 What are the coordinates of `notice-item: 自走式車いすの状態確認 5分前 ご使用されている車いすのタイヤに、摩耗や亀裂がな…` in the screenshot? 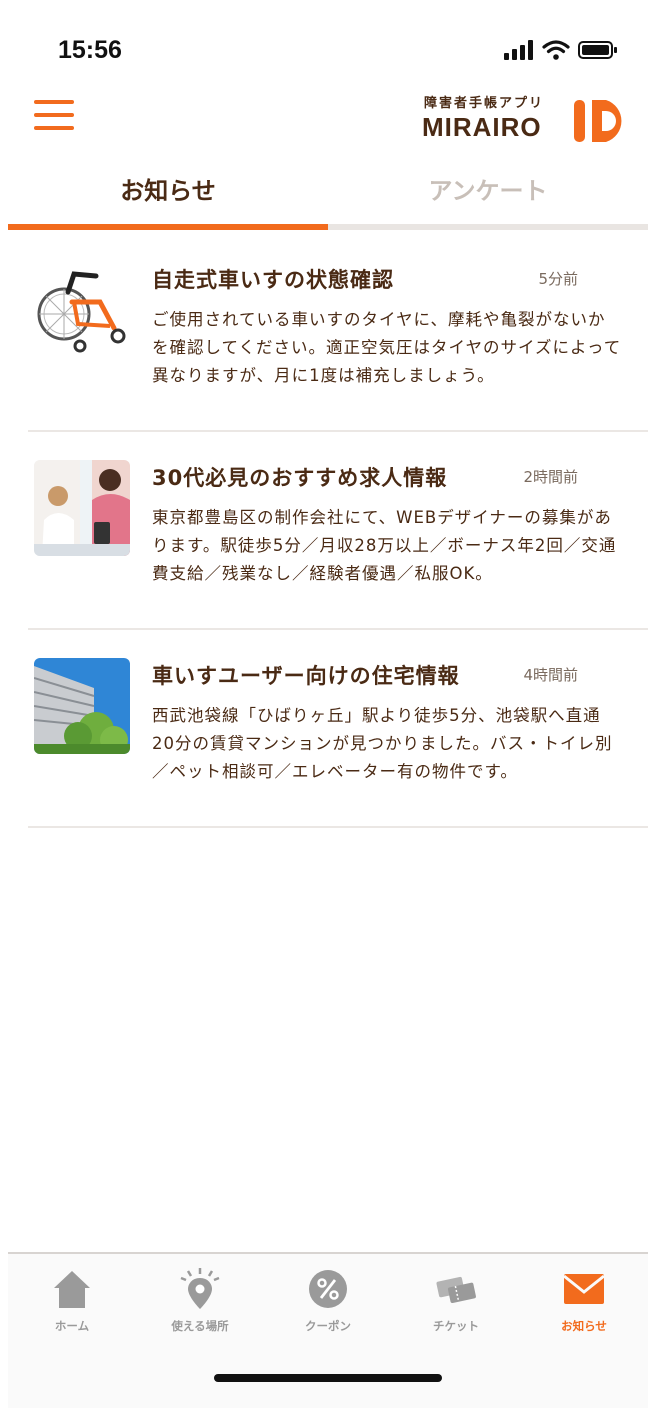 It's located at (338, 333).